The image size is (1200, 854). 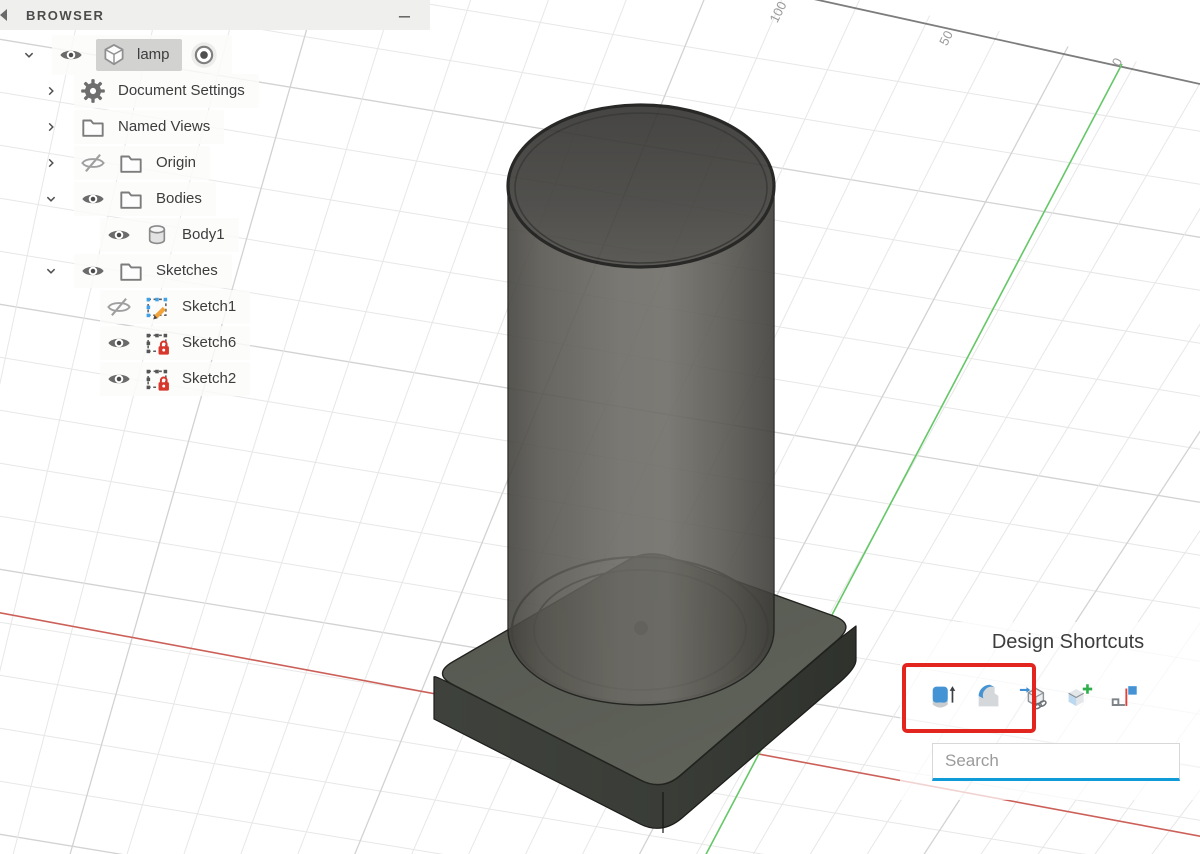 What do you see at coordinates (209, 306) in the screenshot?
I see `tree-item-label: Sketch1` at bounding box center [209, 306].